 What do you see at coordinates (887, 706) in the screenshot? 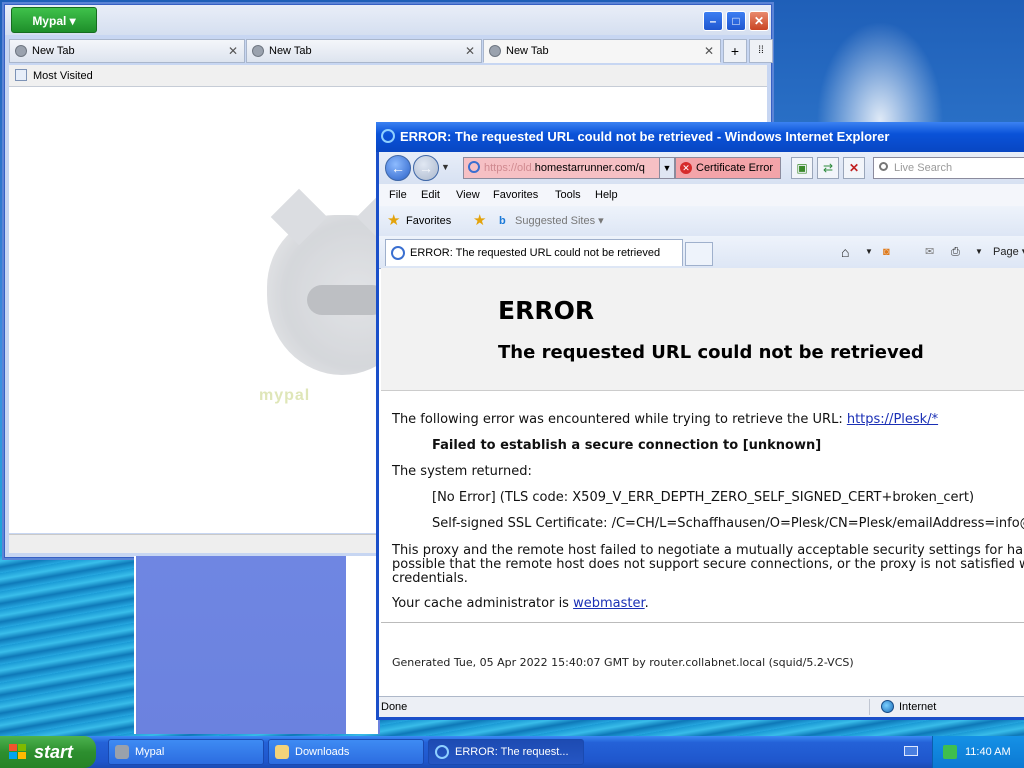
I see `internet-zone-icon` at bounding box center [887, 706].